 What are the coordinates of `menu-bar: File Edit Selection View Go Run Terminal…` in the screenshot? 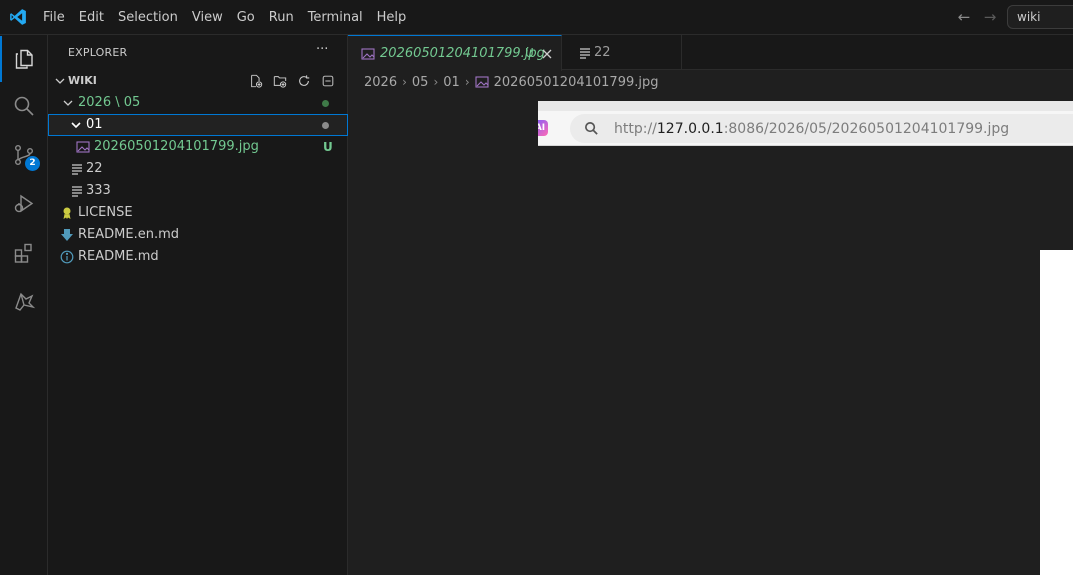 It's located at (224, 17).